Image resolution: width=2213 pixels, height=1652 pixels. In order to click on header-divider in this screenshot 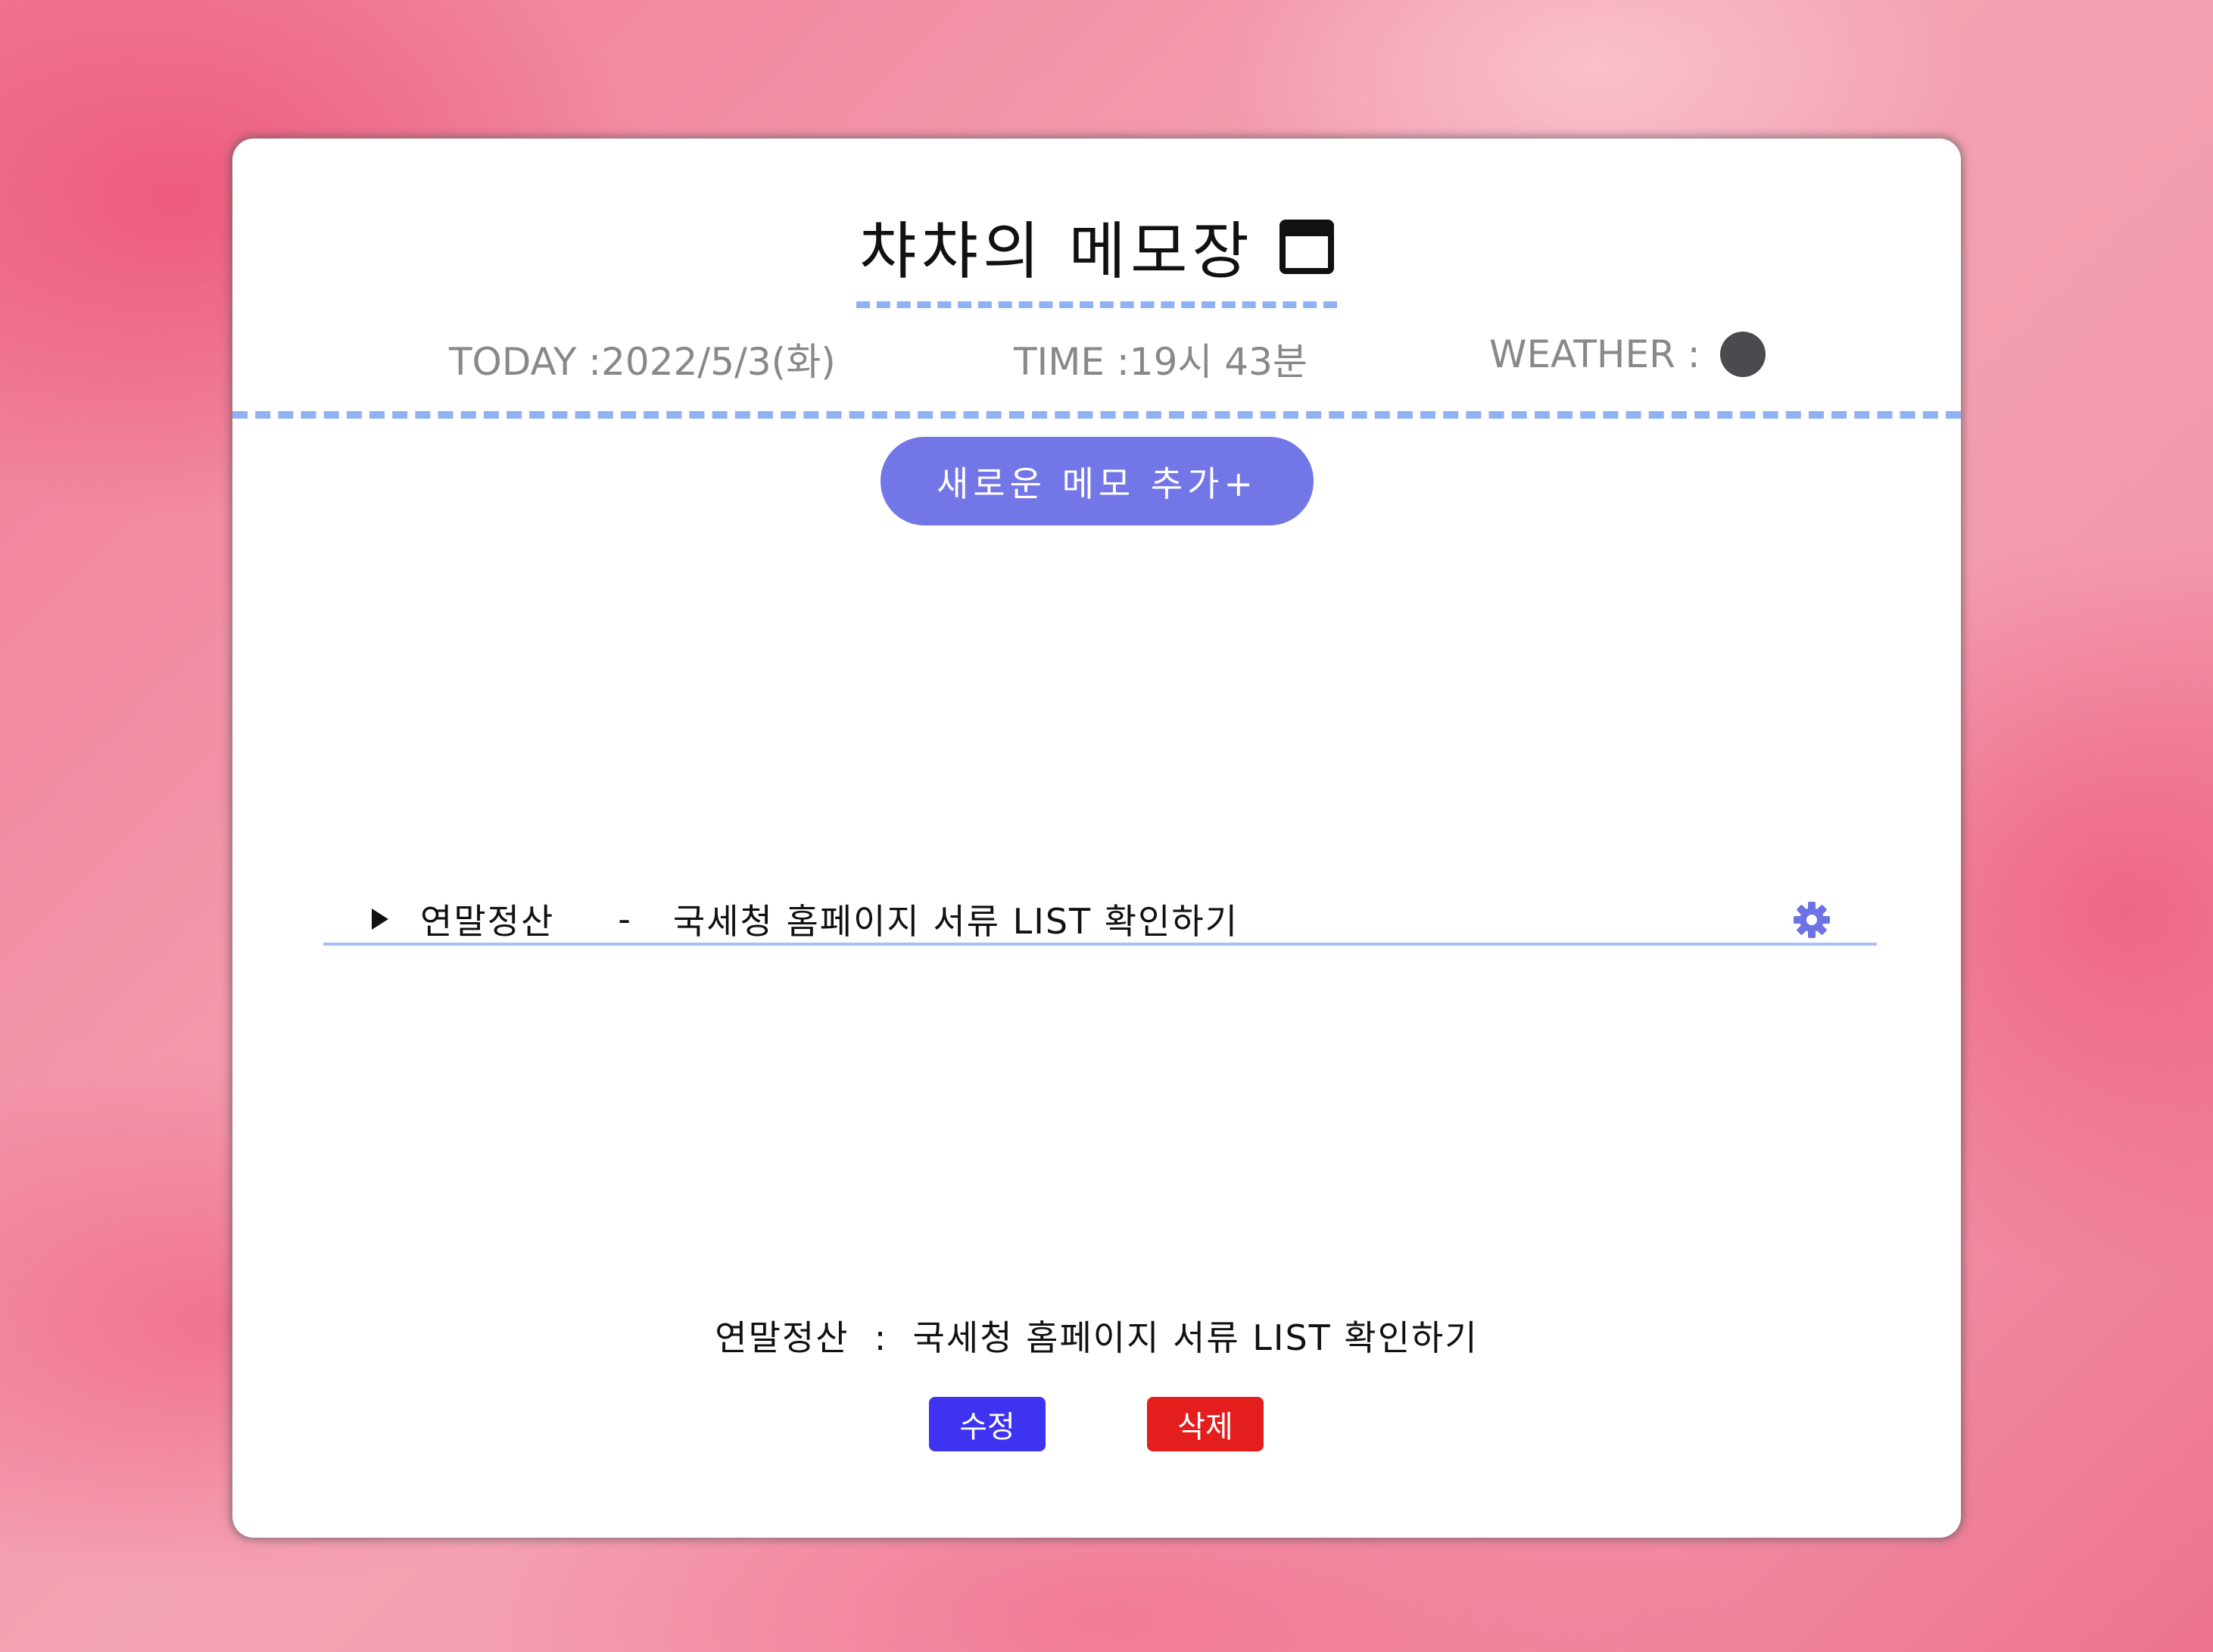, I will do `click(1096, 415)`.